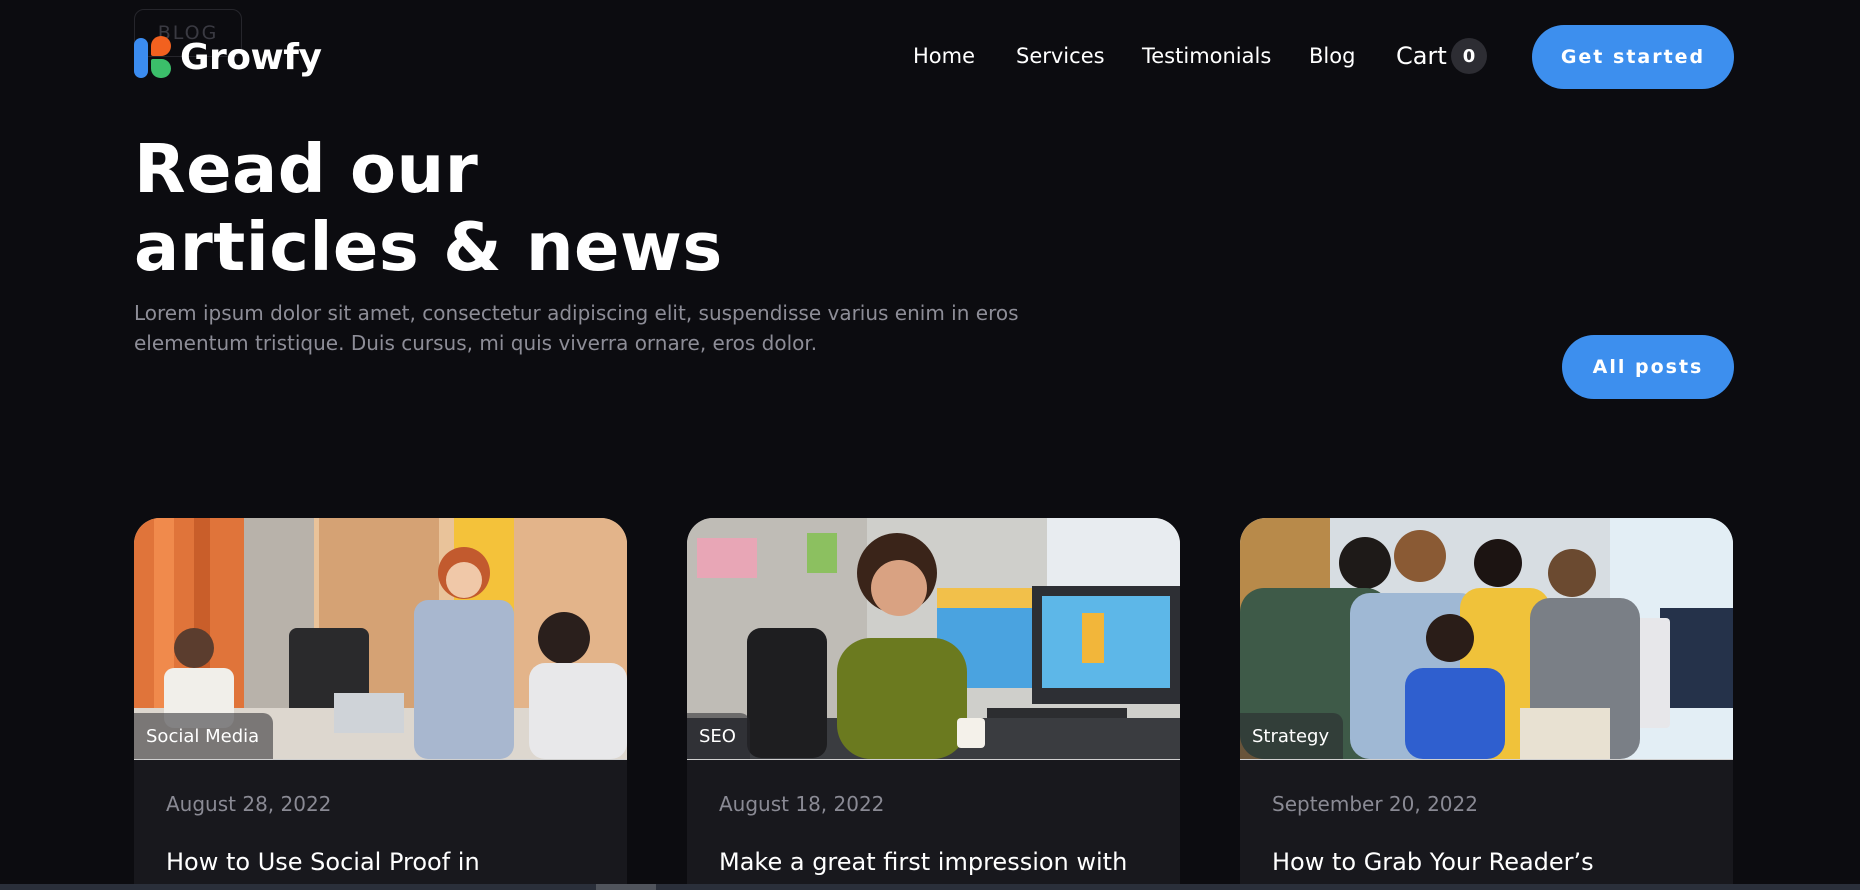  I want to click on page-title: Read our articles & news, so click(428, 208).